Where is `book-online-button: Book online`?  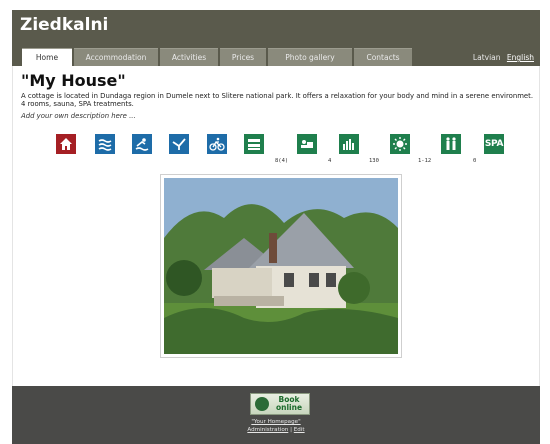 book-online-button: Book online is located at coordinates (280, 404).